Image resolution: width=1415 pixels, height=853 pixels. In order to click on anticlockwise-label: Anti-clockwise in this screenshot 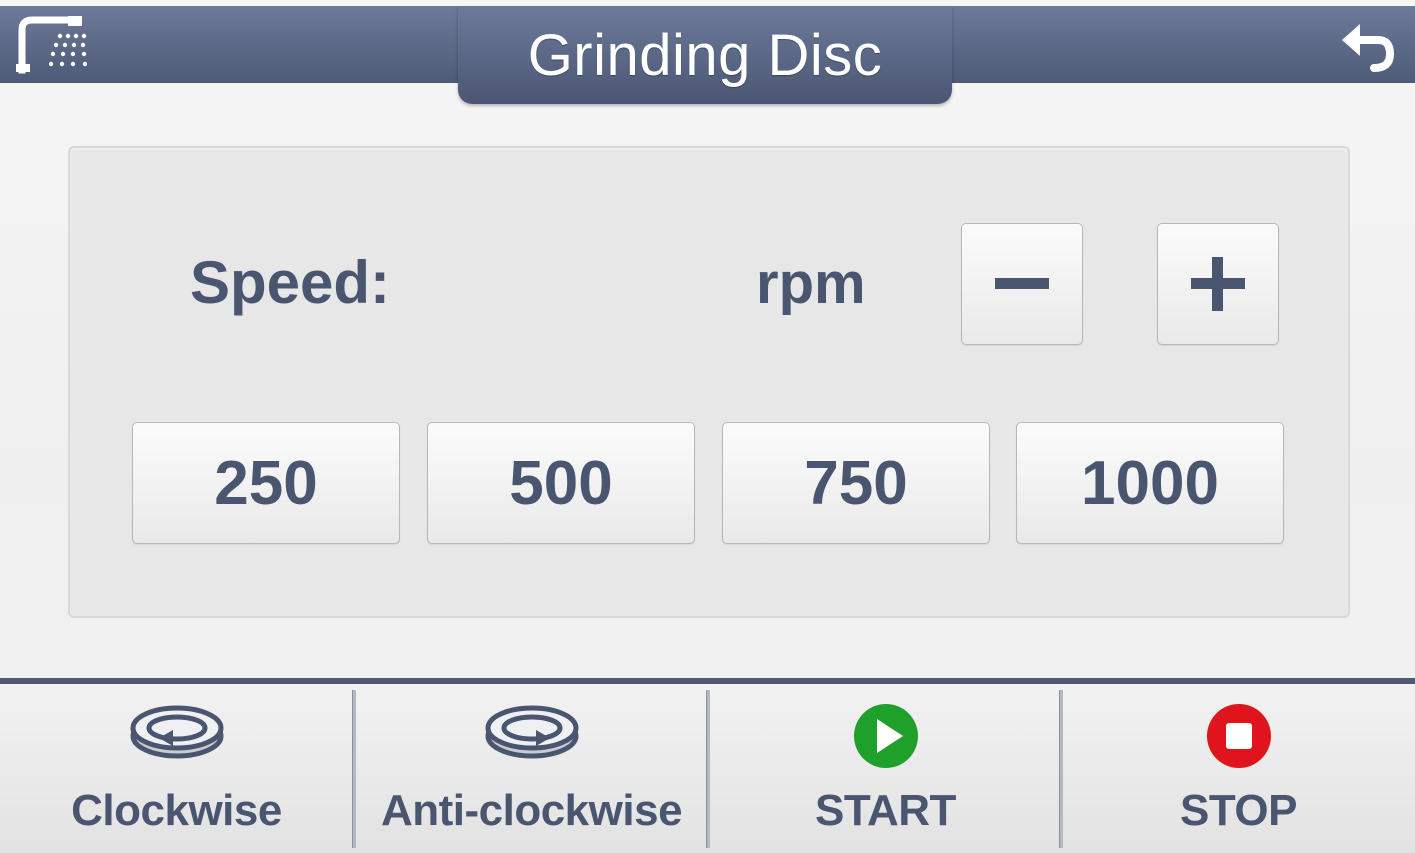, I will do `click(531, 810)`.